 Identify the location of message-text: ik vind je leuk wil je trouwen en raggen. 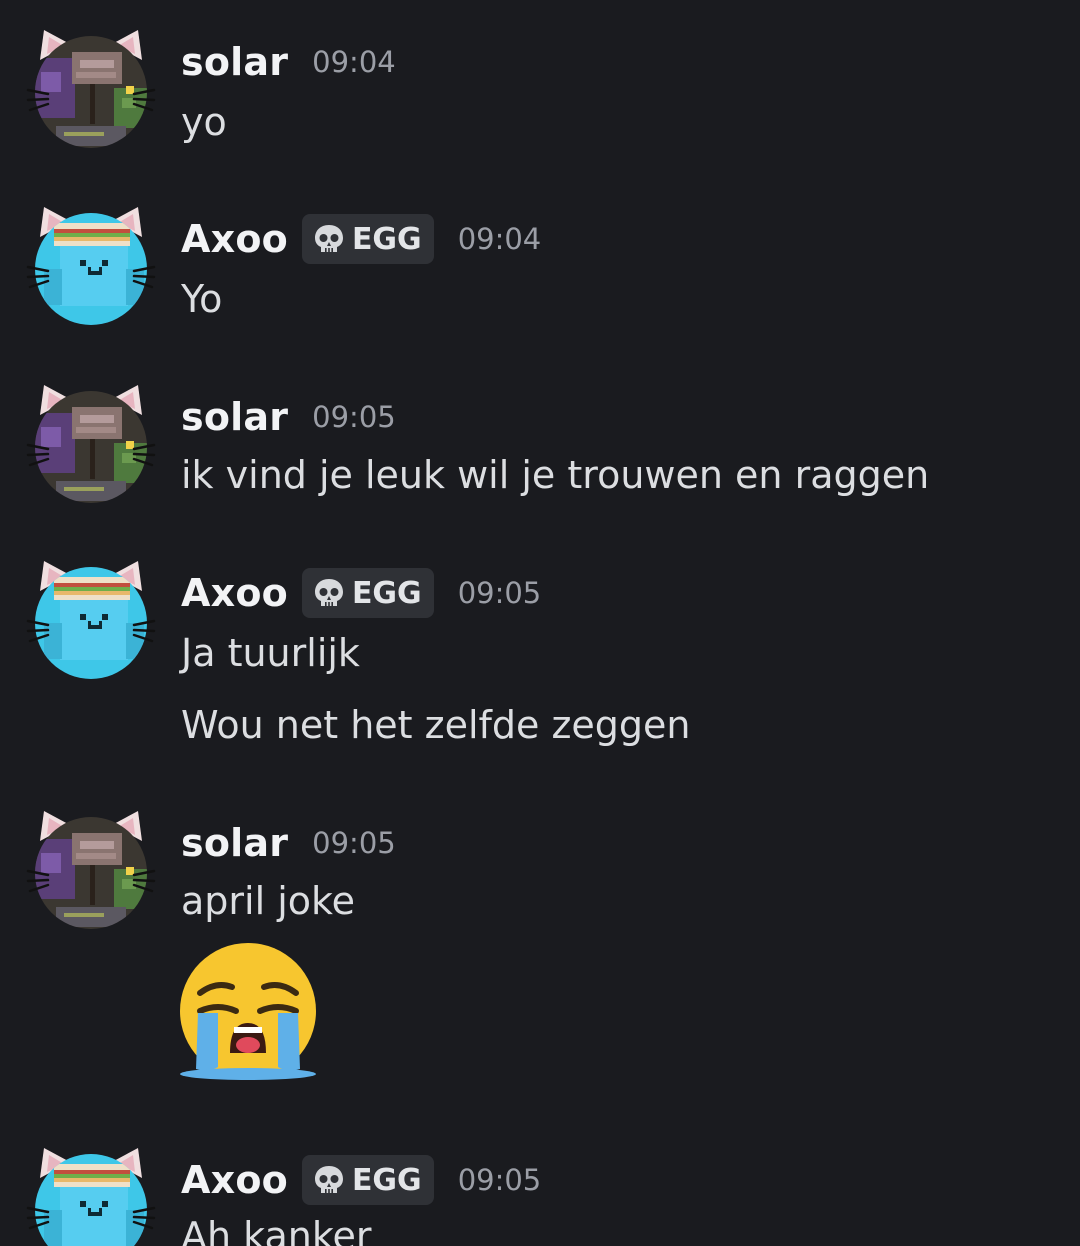
(555, 475).